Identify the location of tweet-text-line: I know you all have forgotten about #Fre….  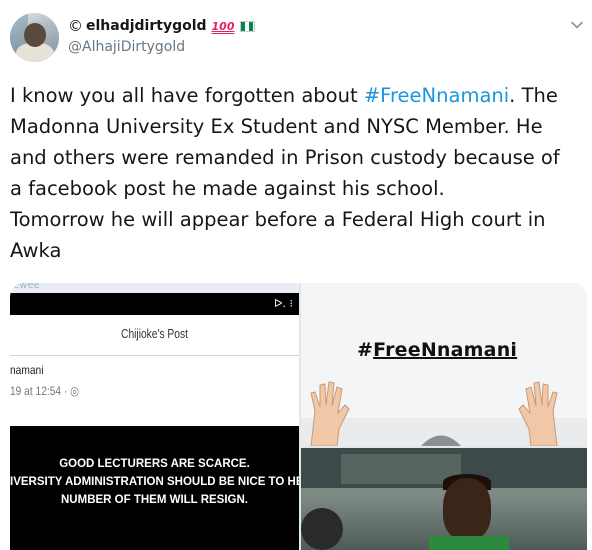
(297, 95).